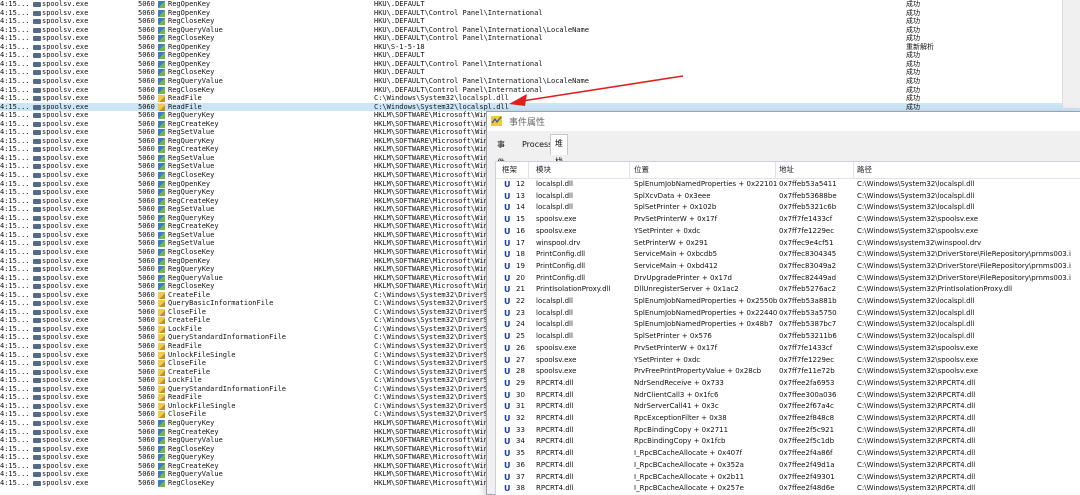 Image resolution: width=1080 pixels, height=495 pixels. Describe the element at coordinates (509, 170) in the screenshot. I see `col-frame-header: 框架` at that location.